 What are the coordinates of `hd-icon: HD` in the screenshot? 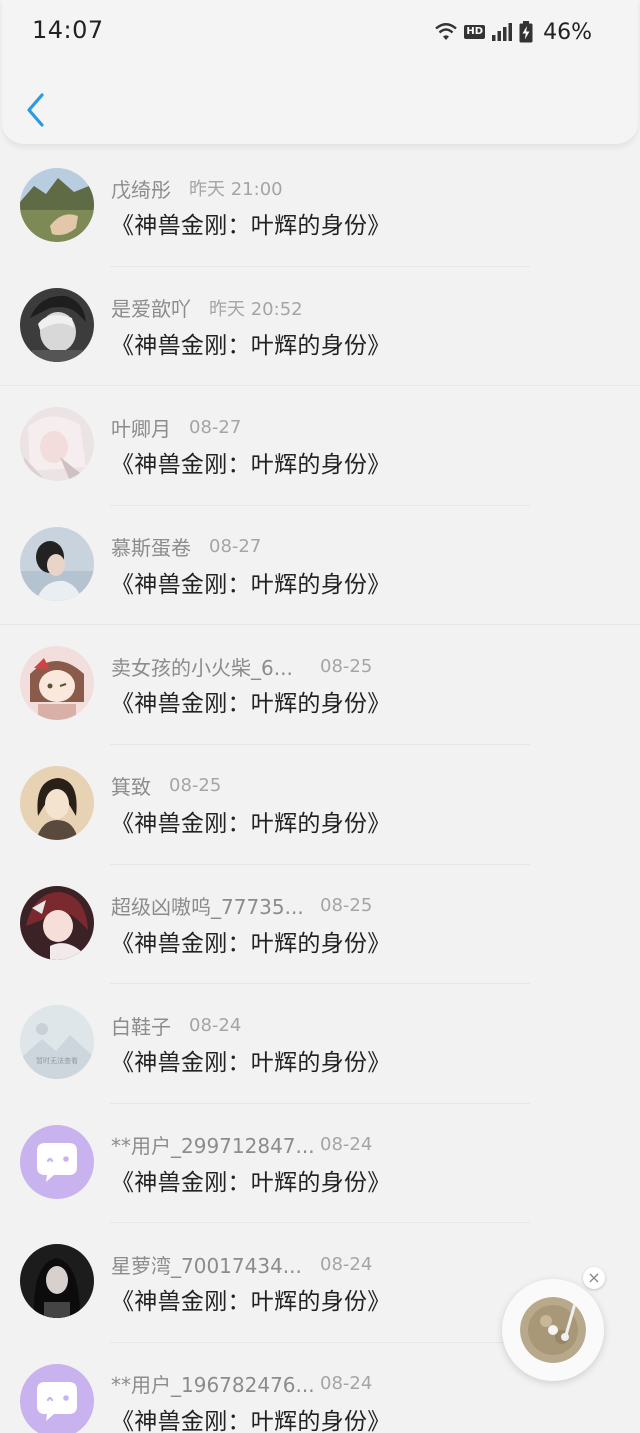 It's located at (475, 32).